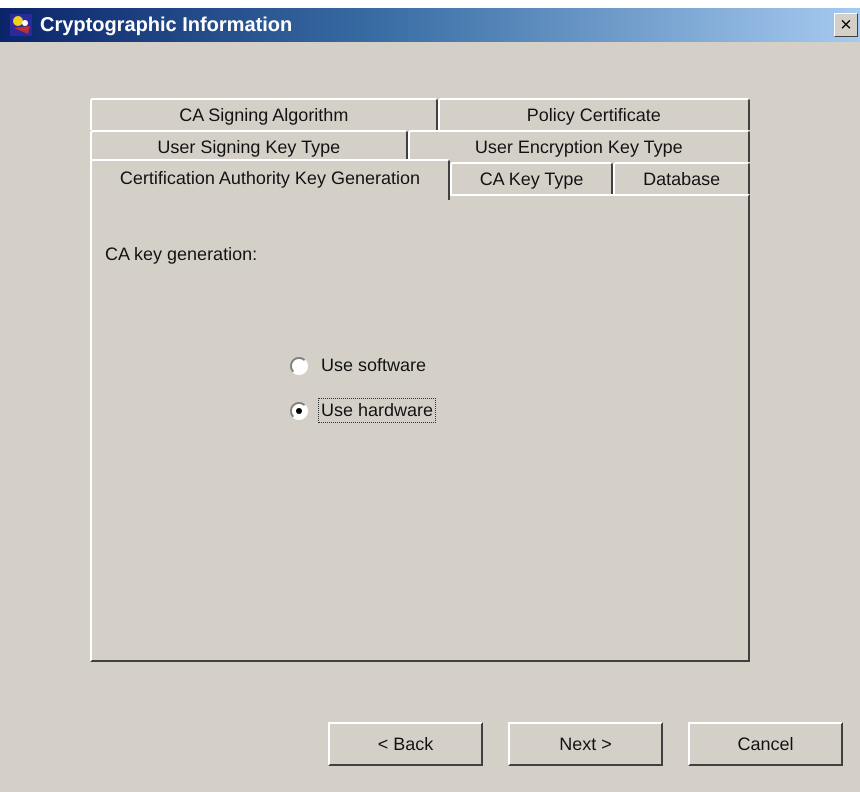 The width and height of the screenshot is (860, 792). Describe the element at coordinates (21, 25) in the screenshot. I see `certificate-icon` at that location.